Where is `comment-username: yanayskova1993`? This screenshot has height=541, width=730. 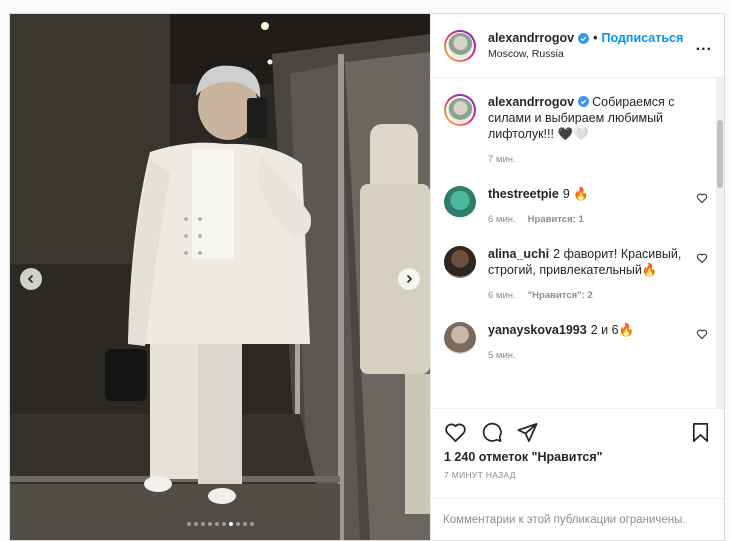
comment-username: yanayskova1993 is located at coordinates (537, 330).